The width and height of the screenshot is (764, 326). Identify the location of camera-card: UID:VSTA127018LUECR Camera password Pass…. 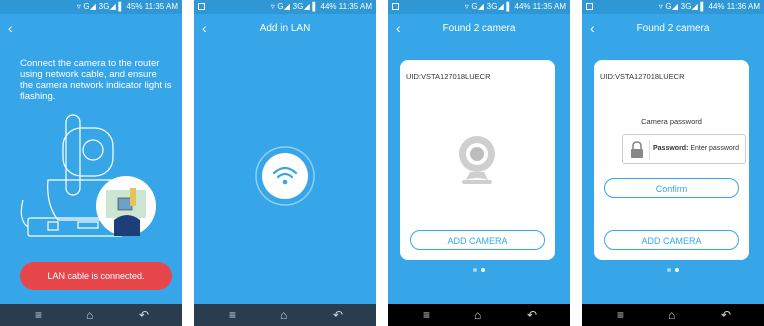
(671, 160).